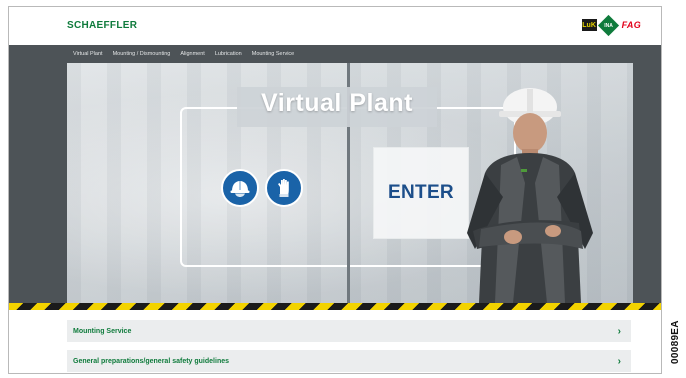 The image size is (686, 378). Describe the element at coordinates (142, 54) in the screenshot. I see `nav-item-mounting-dismounting: Mounting / Dismounting` at that location.